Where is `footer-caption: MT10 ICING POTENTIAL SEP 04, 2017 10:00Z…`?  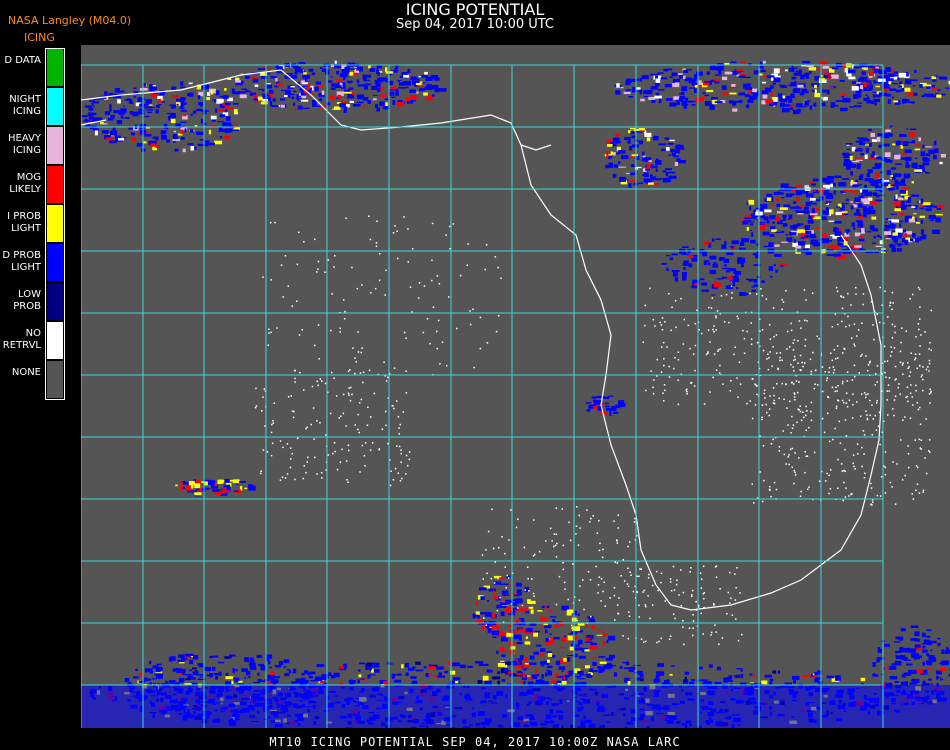 footer-caption: MT10 ICING POTENTIAL SEP 04, 2017 10:00Z… is located at coordinates (475, 742).